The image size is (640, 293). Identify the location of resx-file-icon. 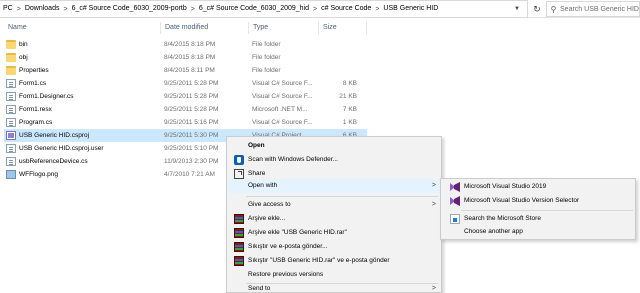
(11, 109).